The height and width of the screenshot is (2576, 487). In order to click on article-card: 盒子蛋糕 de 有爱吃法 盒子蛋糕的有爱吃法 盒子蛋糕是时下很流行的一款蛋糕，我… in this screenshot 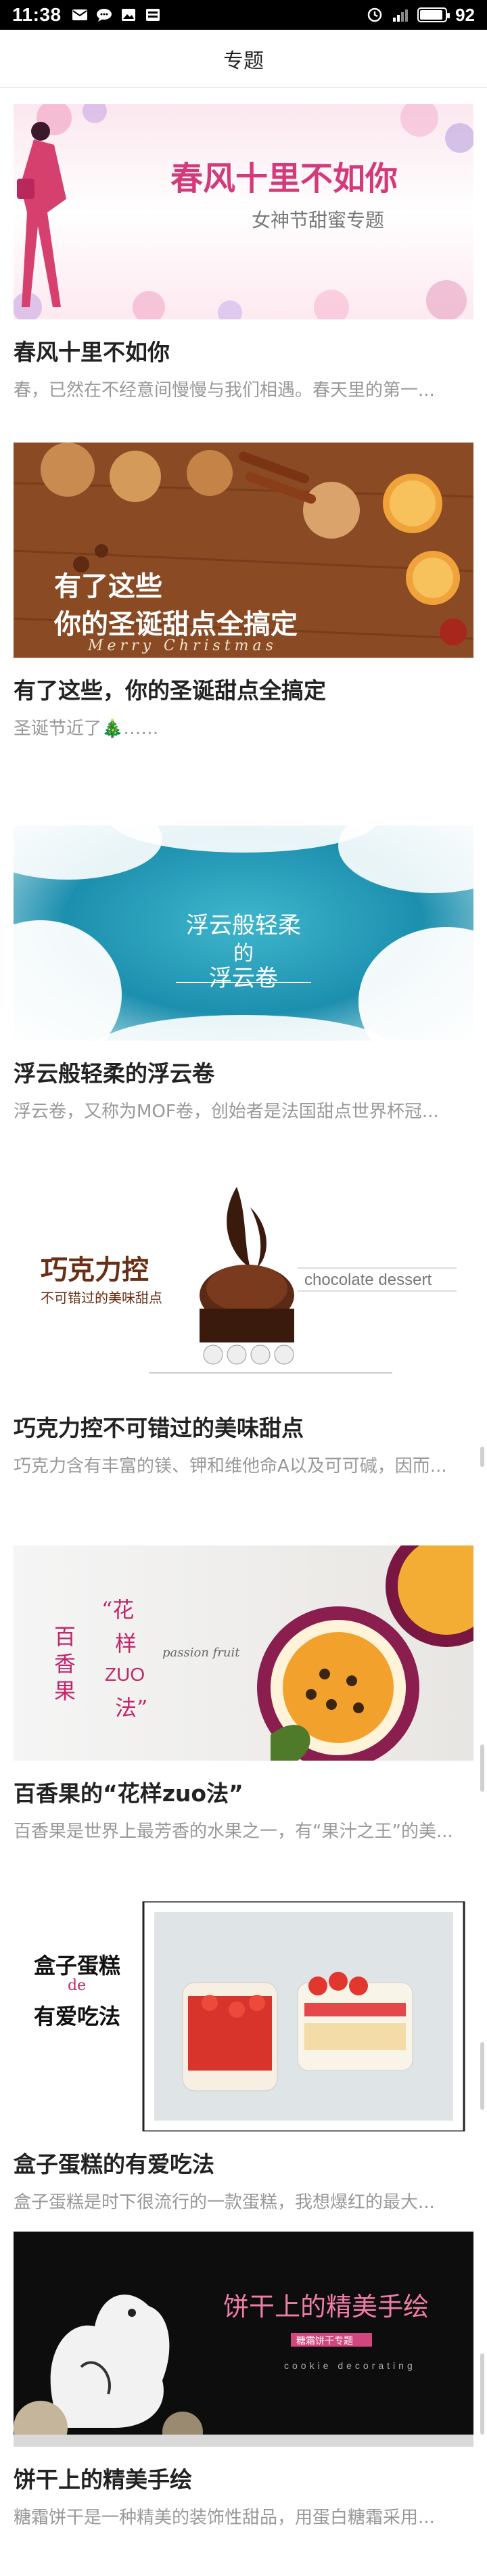, I will do `click(243, 2057)`.